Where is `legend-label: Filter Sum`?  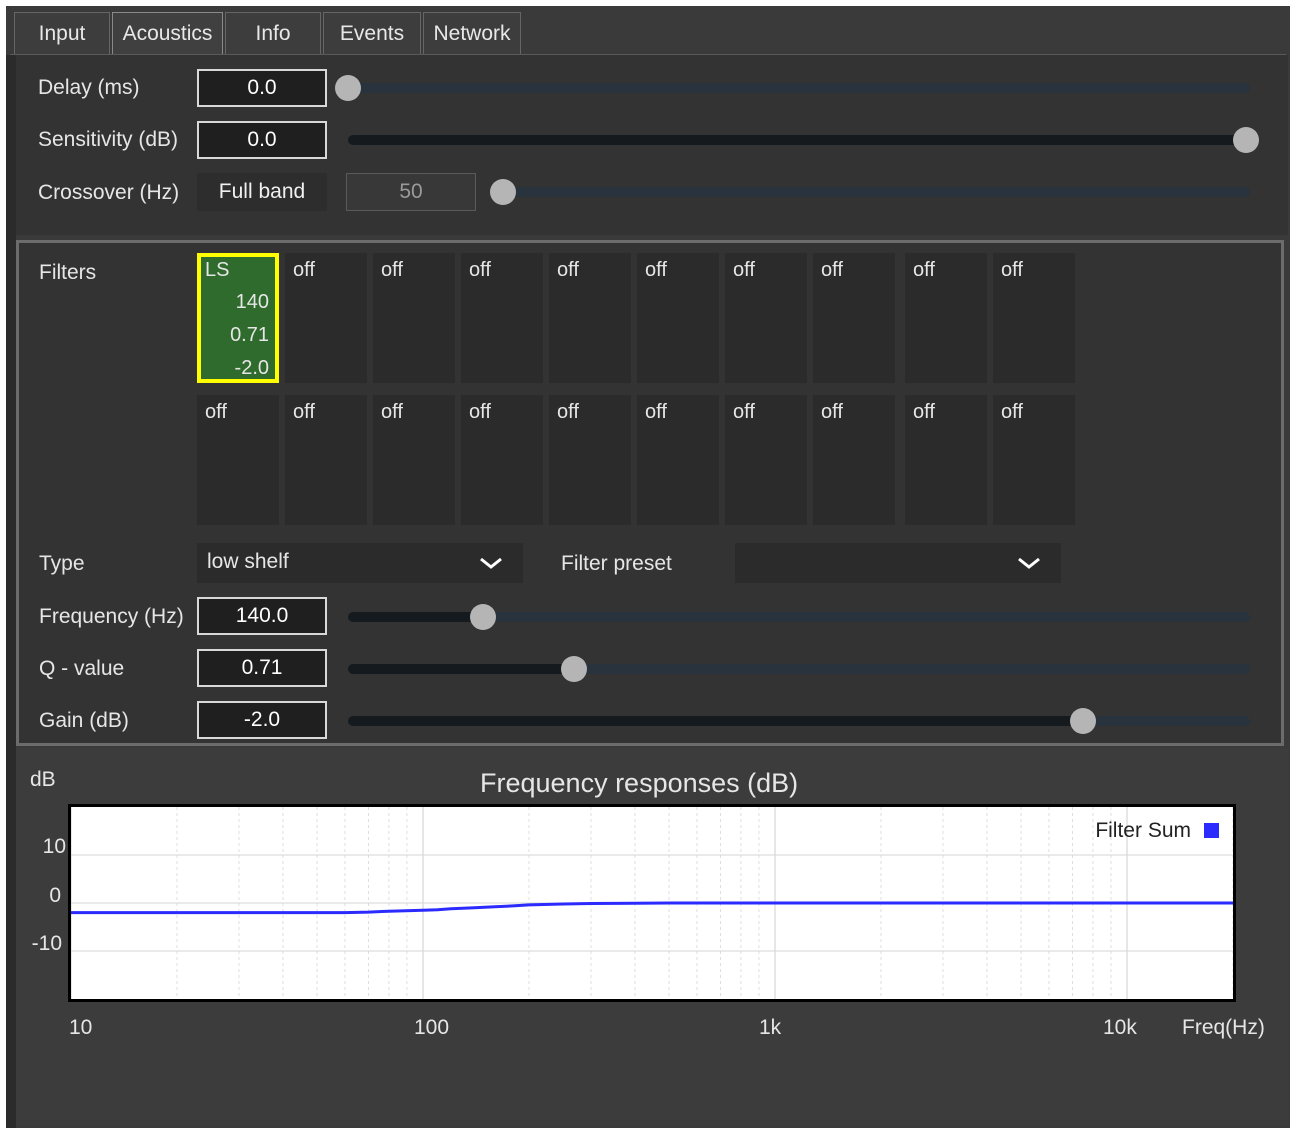 legend-label: Filter Sum is located at coordinates (1143, 830).